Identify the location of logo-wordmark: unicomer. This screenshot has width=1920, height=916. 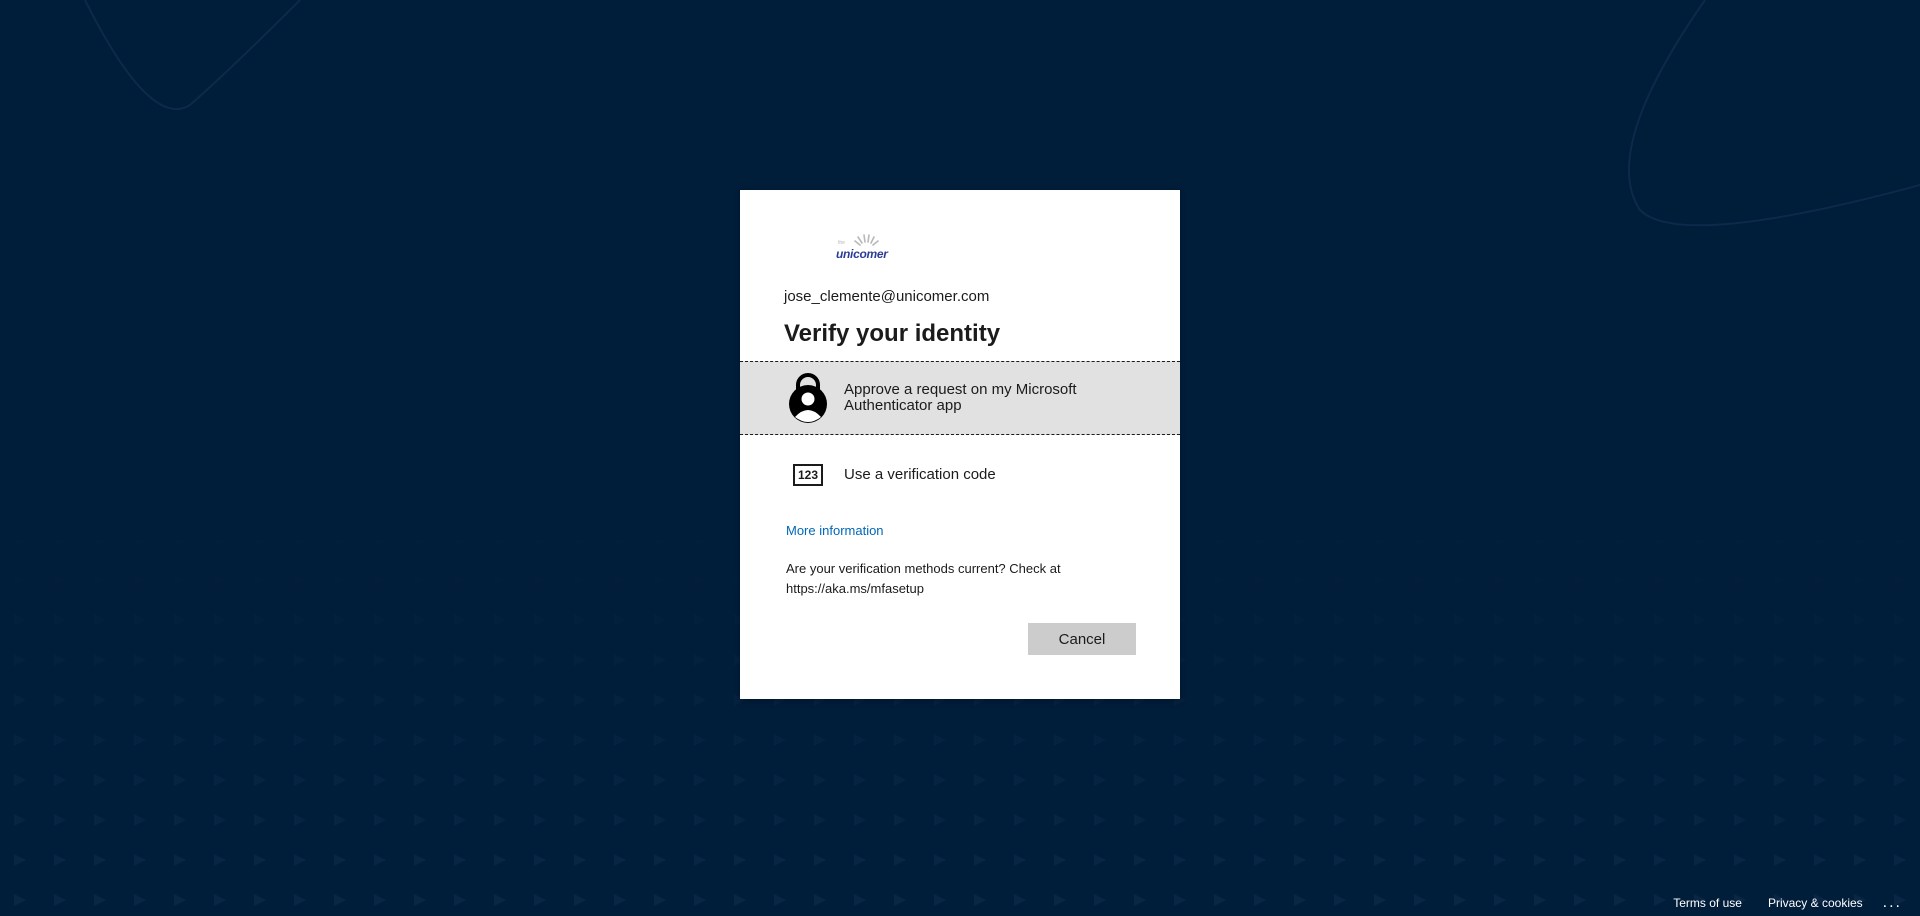
(862, 254).